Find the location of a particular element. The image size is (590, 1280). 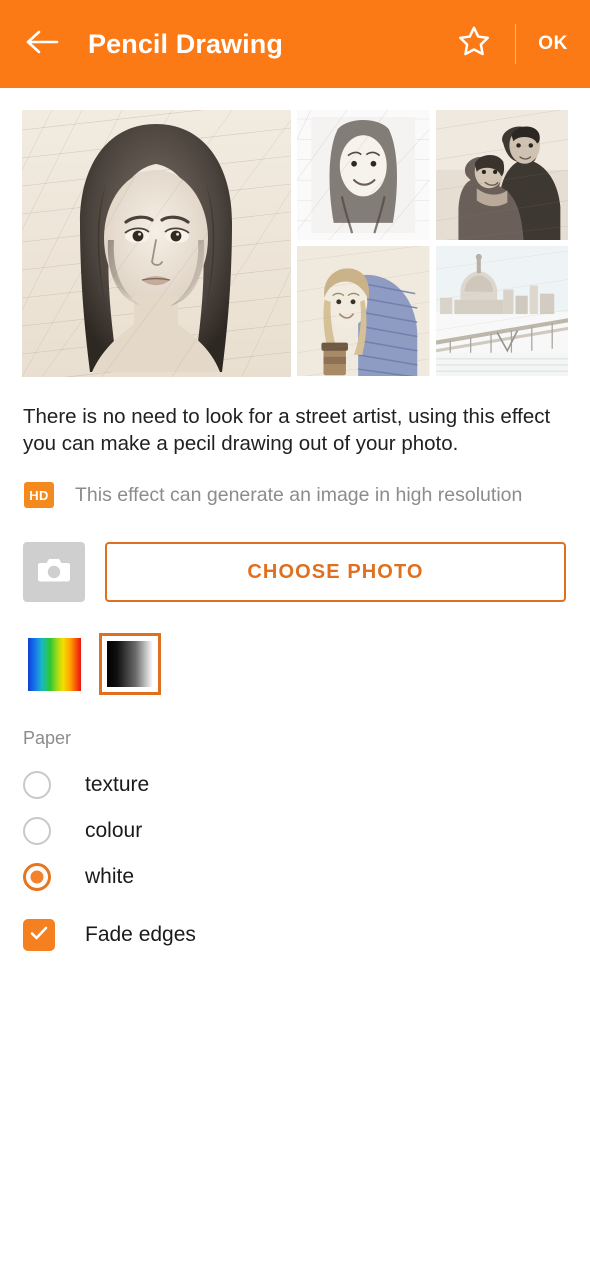

radio-option-colour: colour is located at coordinates (223, 831).